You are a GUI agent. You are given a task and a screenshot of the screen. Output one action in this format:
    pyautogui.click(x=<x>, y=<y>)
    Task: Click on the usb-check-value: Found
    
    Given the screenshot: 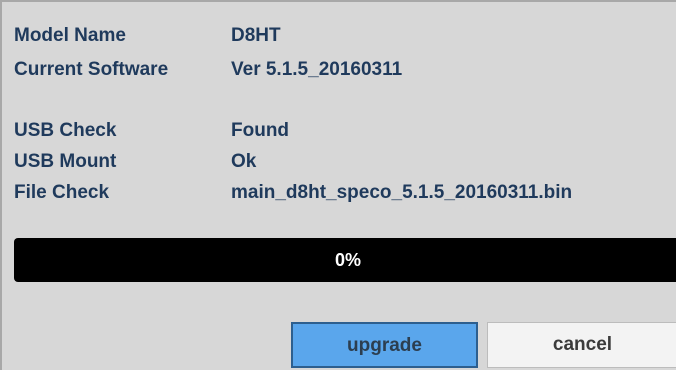 What is the action you would take?
    pyautogui.click(x=260, y=130)
    